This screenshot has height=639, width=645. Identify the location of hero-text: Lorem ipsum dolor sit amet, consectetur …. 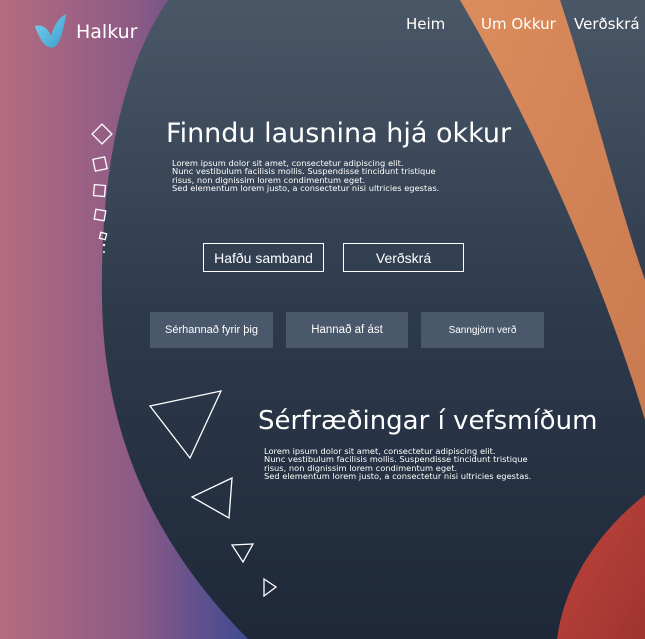
(305, 176).